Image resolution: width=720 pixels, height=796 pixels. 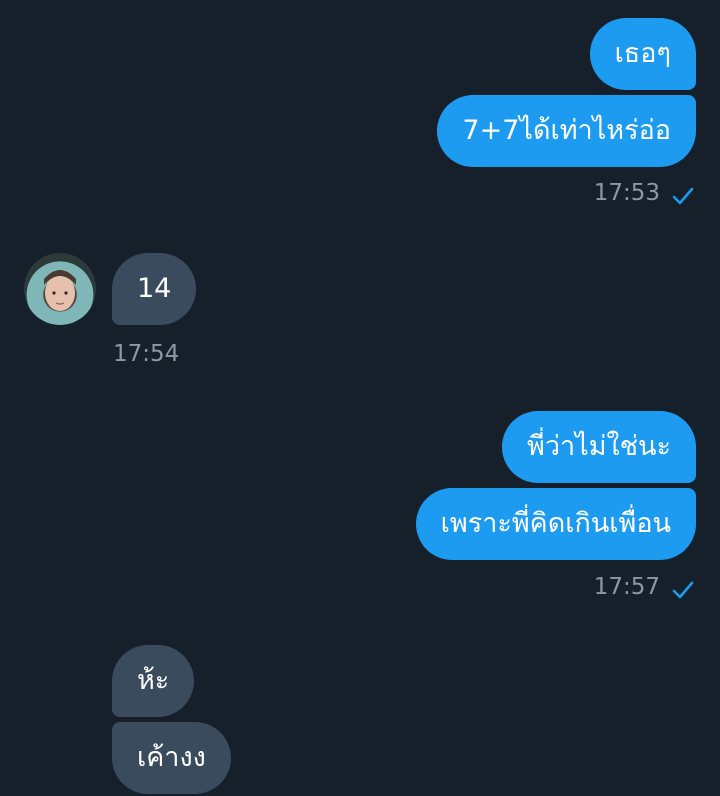 What do you see at coordinates (566, 131) in the screenshot?
I see `outgoing-message-bubble: 7+7ได้เท่าไหร่อ่อ` at bounding box center [566, 131].